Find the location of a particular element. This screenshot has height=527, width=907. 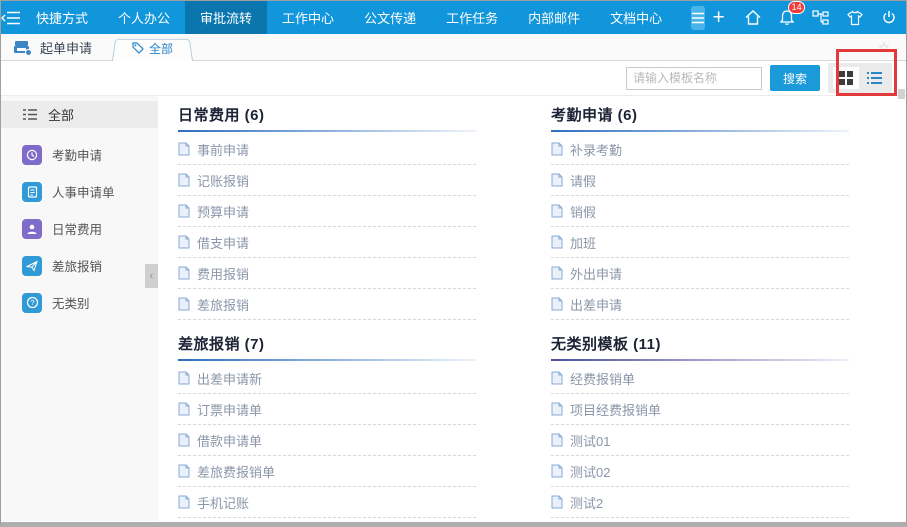

template-link: 费用报销 is located at coordinates (327, 273).